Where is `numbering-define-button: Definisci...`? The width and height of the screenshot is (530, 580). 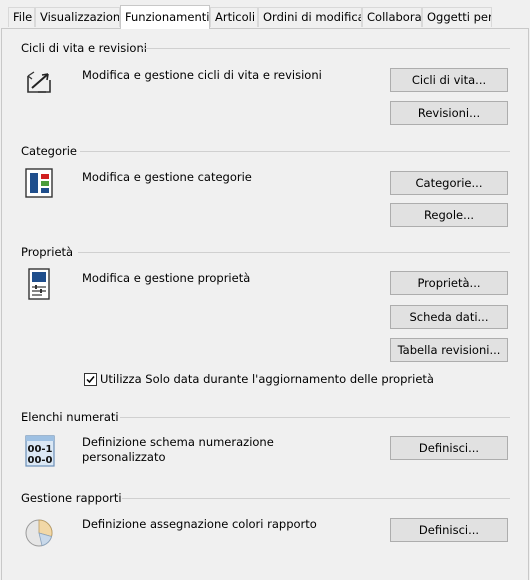
numbering-define-button: Definisci... is located at coordinates (449, 448).